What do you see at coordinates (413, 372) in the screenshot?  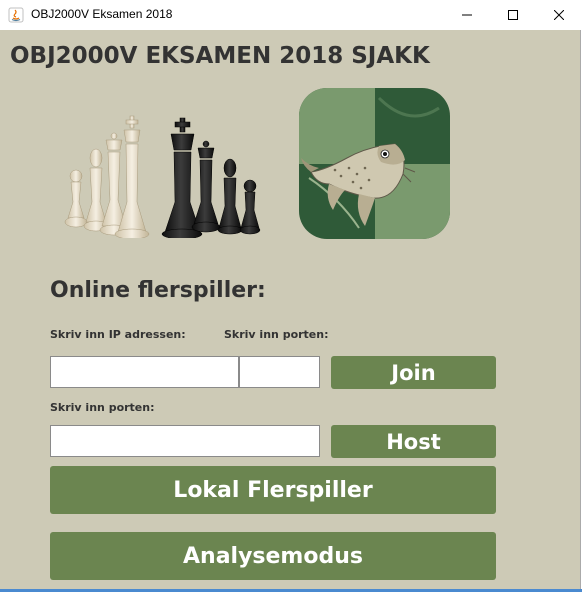 I see `join-button: Join` at bounding box center [413, 372].